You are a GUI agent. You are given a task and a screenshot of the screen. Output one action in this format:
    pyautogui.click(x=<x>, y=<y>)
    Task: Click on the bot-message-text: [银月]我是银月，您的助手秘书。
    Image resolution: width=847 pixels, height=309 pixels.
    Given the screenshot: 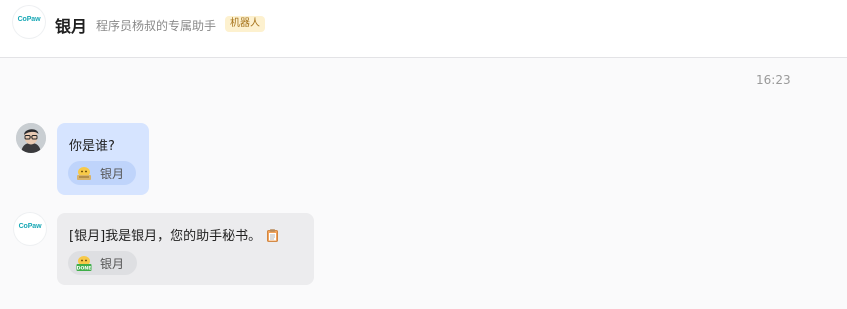 What is the action you would take?
    pyautogui.click(x=165, y=236)
    